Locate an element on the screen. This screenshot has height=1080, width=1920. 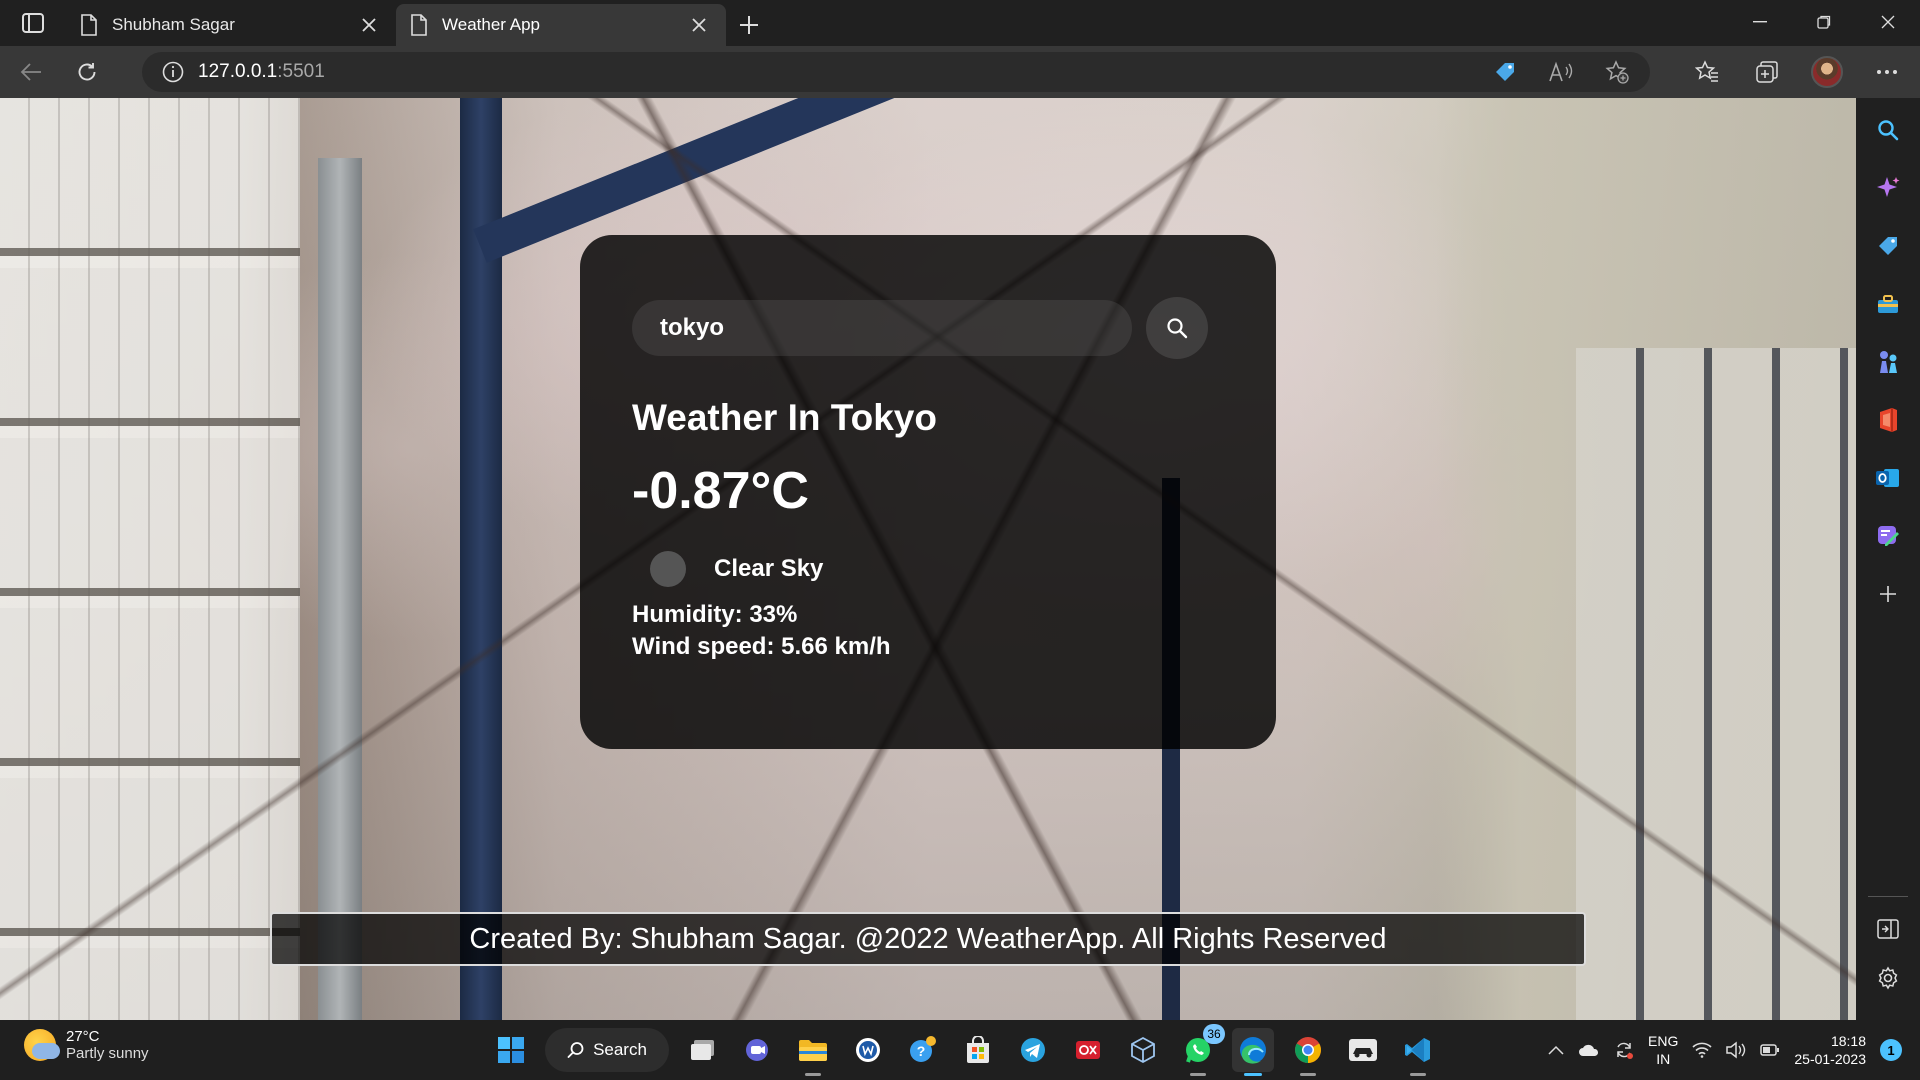
tips-button: ? is located at coordinates (923, 1050).